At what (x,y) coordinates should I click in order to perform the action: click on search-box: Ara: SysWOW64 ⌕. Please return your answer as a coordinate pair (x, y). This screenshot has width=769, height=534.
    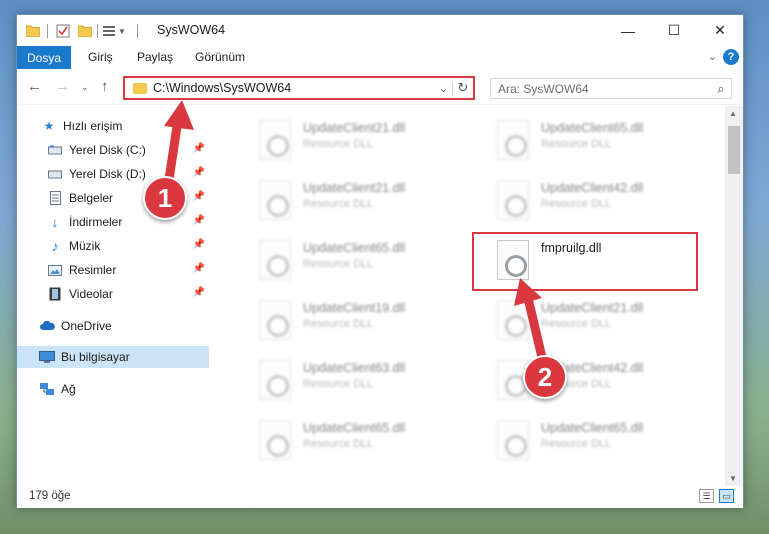
    Looking at the image, I should click on (611, 88).